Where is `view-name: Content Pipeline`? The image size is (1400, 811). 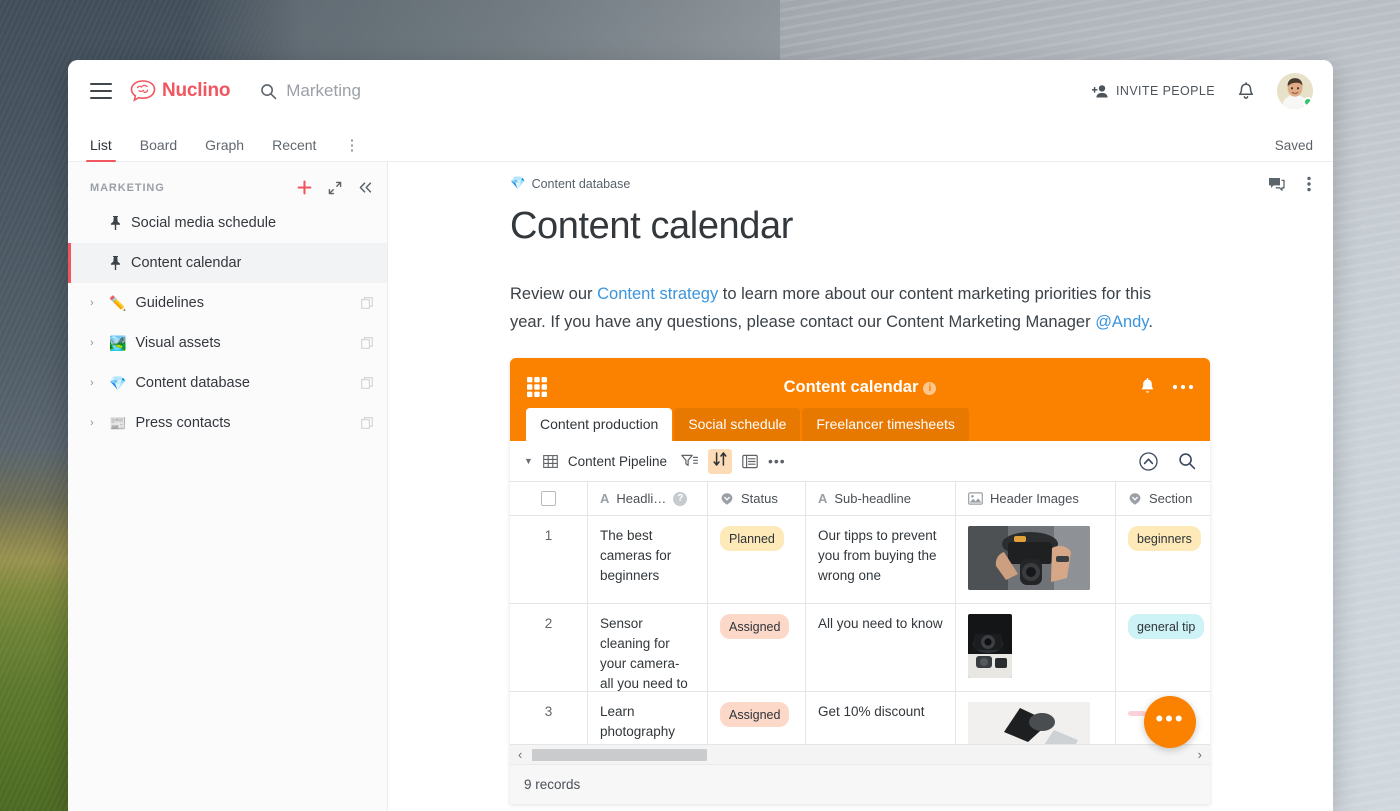 view-name: Content Pipeline is located at coordinates (617, 461).